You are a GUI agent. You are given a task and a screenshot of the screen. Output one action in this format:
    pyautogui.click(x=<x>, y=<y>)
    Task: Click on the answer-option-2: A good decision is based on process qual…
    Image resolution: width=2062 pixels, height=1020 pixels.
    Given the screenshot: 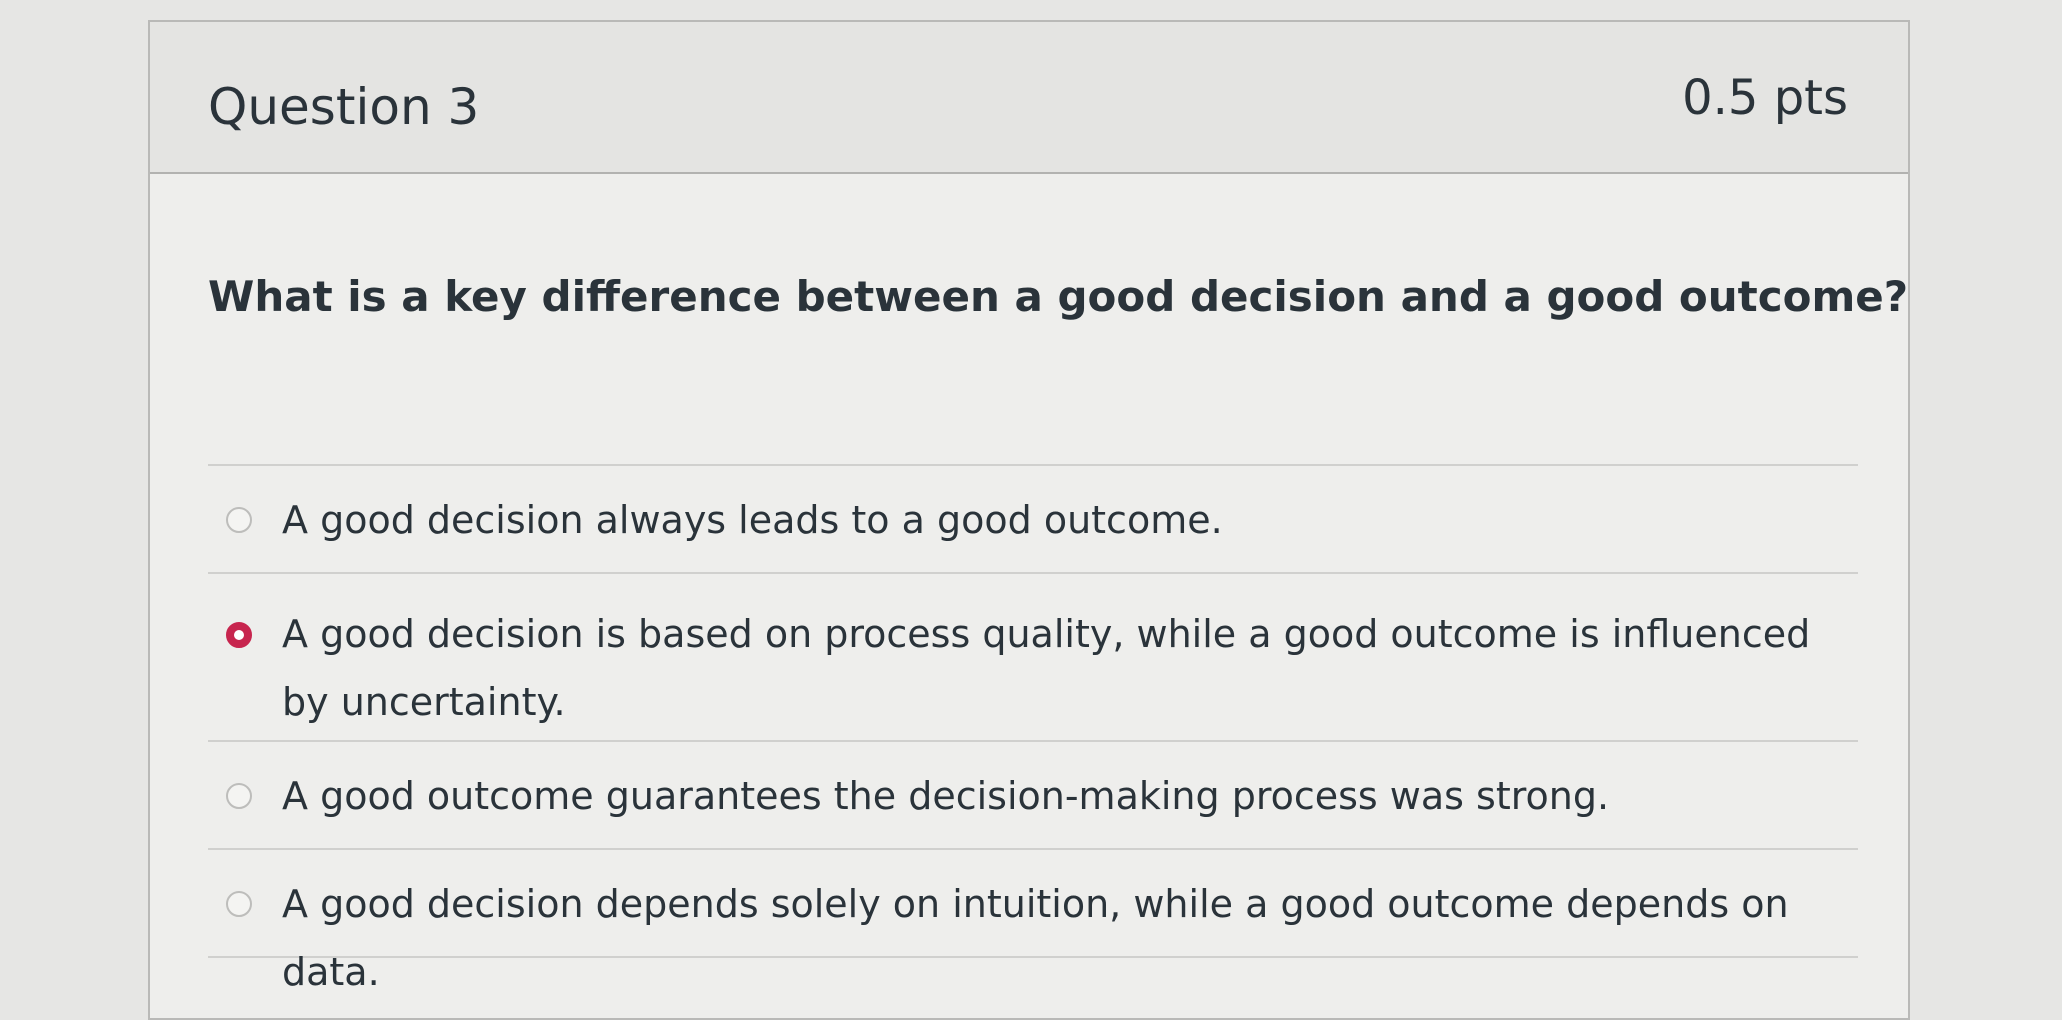 What is the action you would take?
    pyautogui.click(x=1033, y=658)
    